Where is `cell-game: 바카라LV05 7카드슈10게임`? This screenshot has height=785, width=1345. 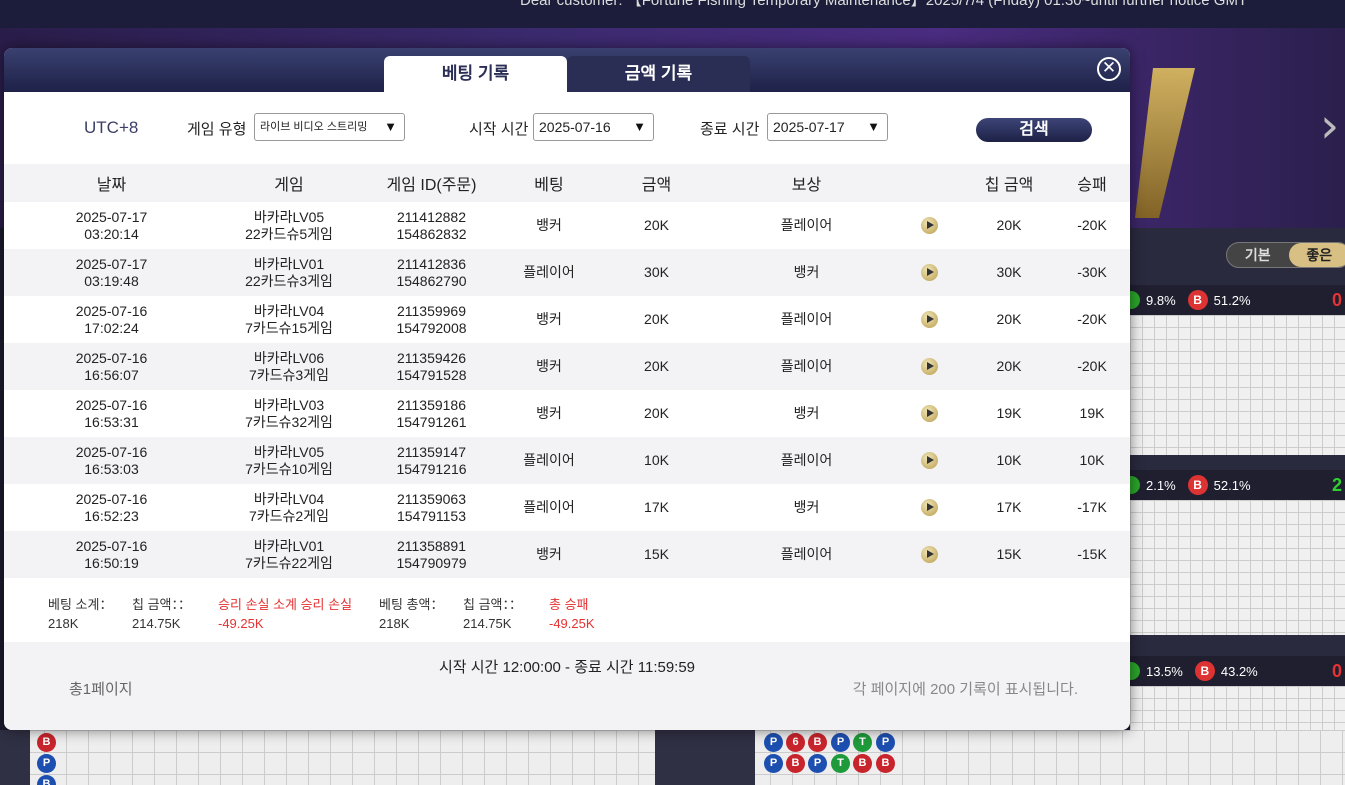 cell-game: 바카라LV05 7카드슈10게임 is located at coordinates (289, 460).